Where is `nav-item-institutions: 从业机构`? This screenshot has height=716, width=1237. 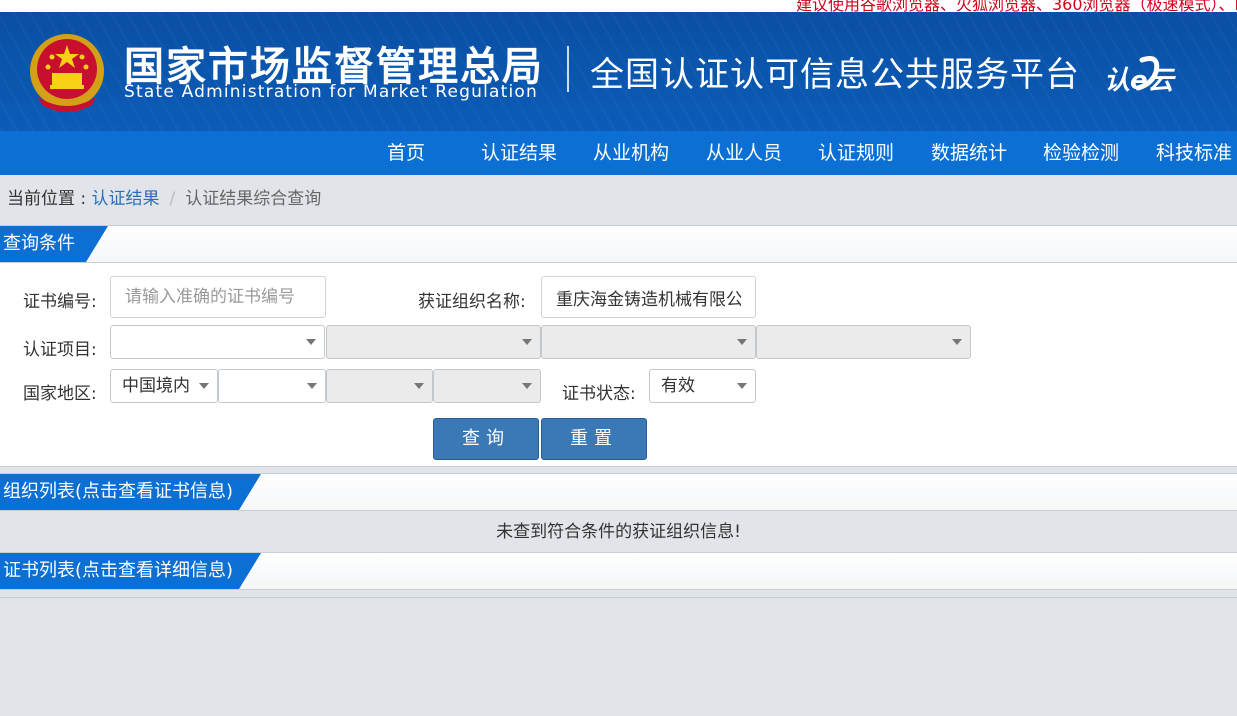
nav-item-institutions: 从业机构 is located at coordinates (631, 153).